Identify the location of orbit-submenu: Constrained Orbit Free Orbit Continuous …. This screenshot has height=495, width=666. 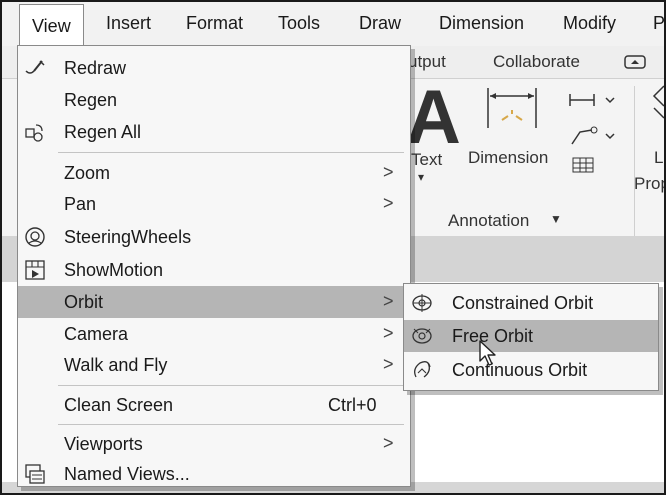
(531, 337).